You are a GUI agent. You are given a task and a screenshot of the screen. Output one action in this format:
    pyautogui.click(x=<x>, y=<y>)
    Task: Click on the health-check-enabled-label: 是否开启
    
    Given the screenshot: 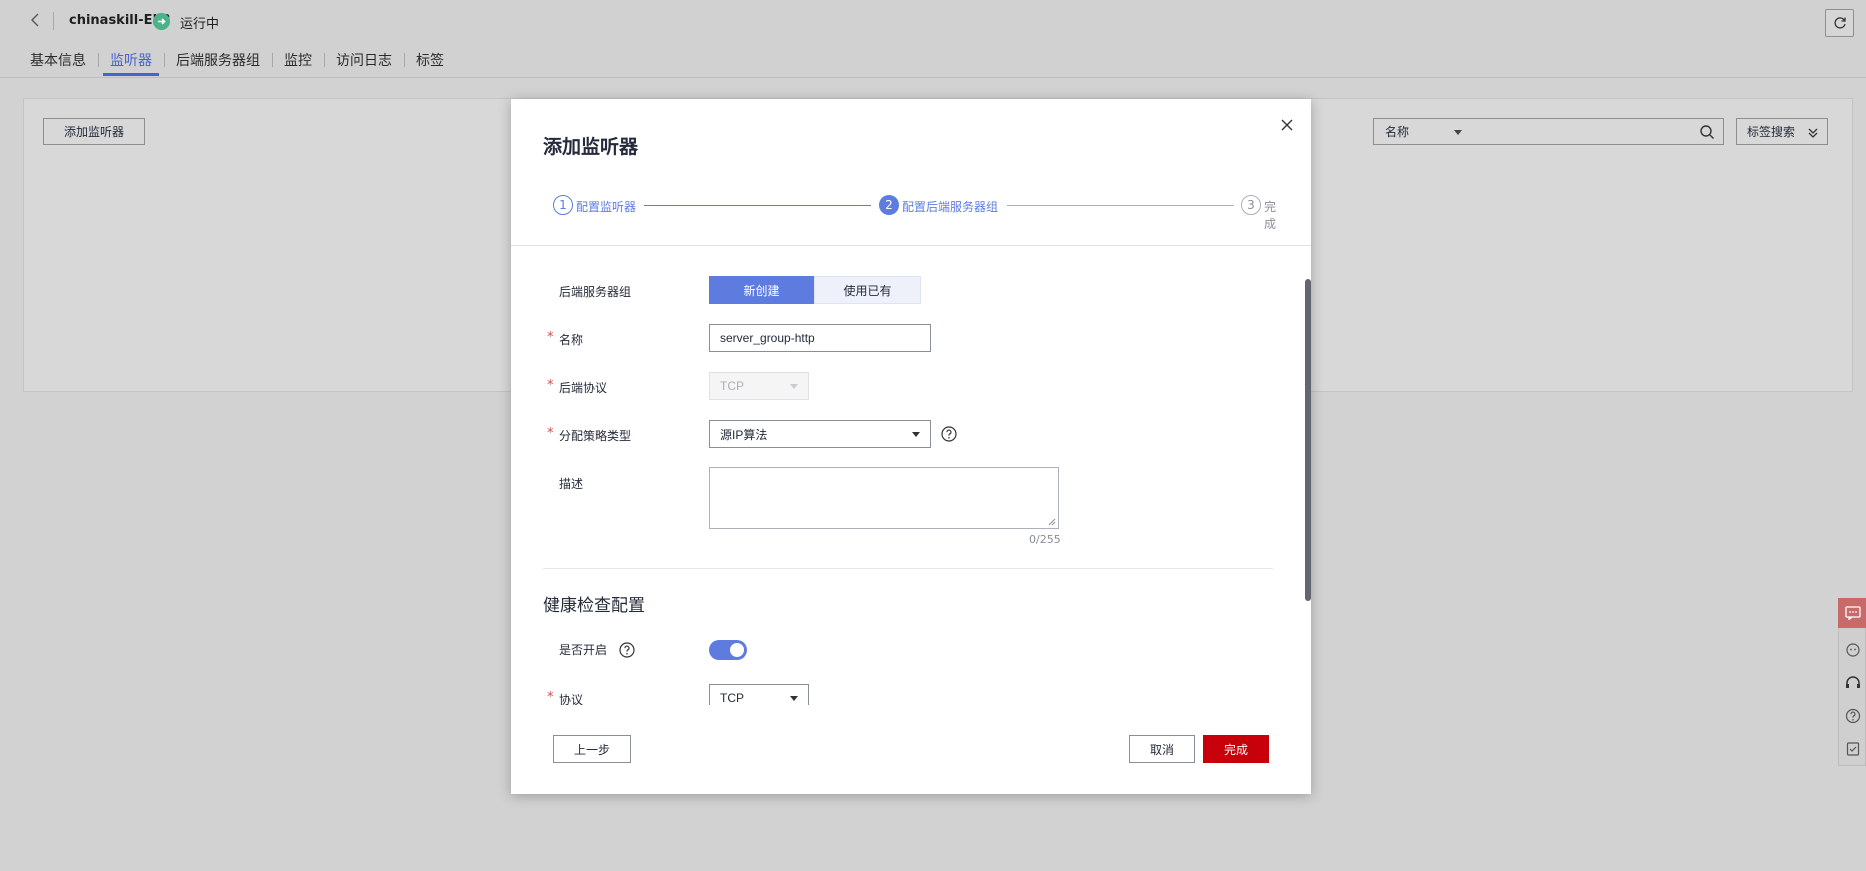 What is the action you would take?
    pyautogui.click(x=583, y=650)
    